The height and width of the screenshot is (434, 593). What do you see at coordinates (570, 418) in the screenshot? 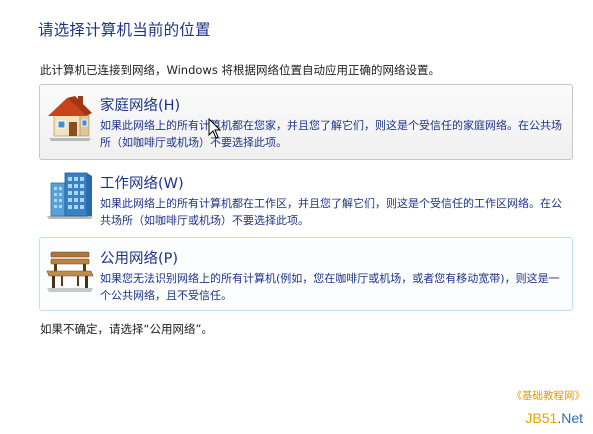
I see `watermark-logo-suffix: .Net` at bounding box center [570, 418].